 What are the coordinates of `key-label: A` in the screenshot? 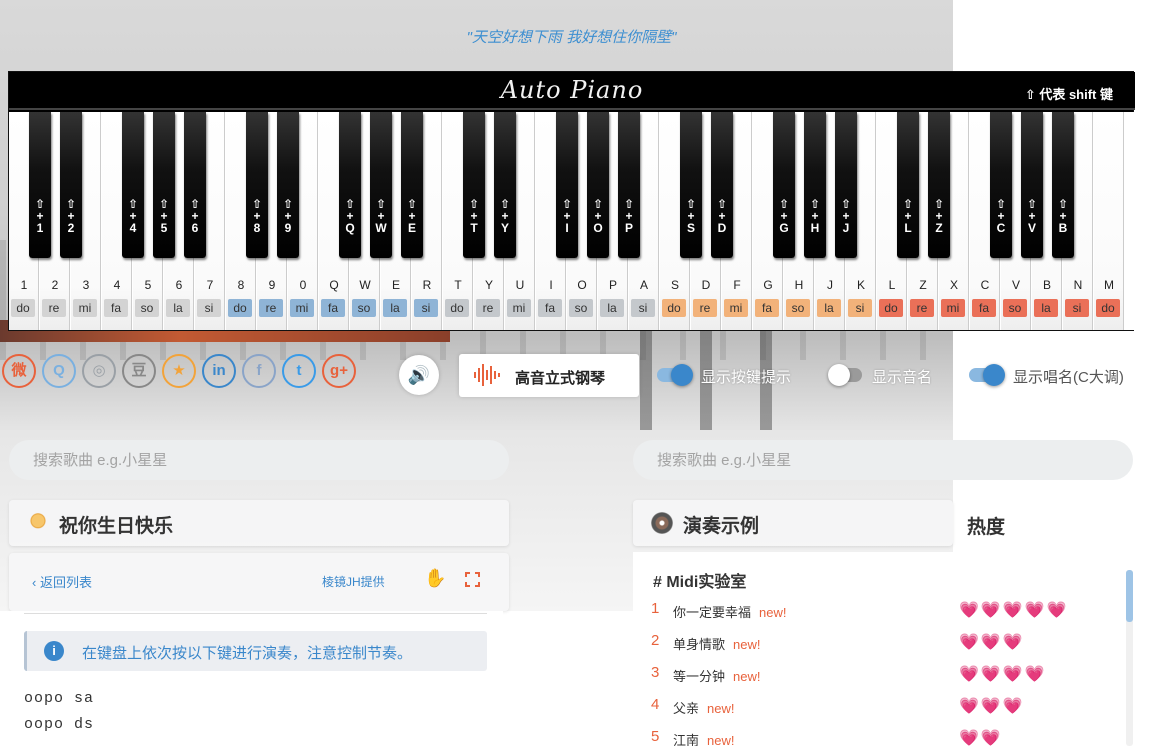 It's located at (643, 285).